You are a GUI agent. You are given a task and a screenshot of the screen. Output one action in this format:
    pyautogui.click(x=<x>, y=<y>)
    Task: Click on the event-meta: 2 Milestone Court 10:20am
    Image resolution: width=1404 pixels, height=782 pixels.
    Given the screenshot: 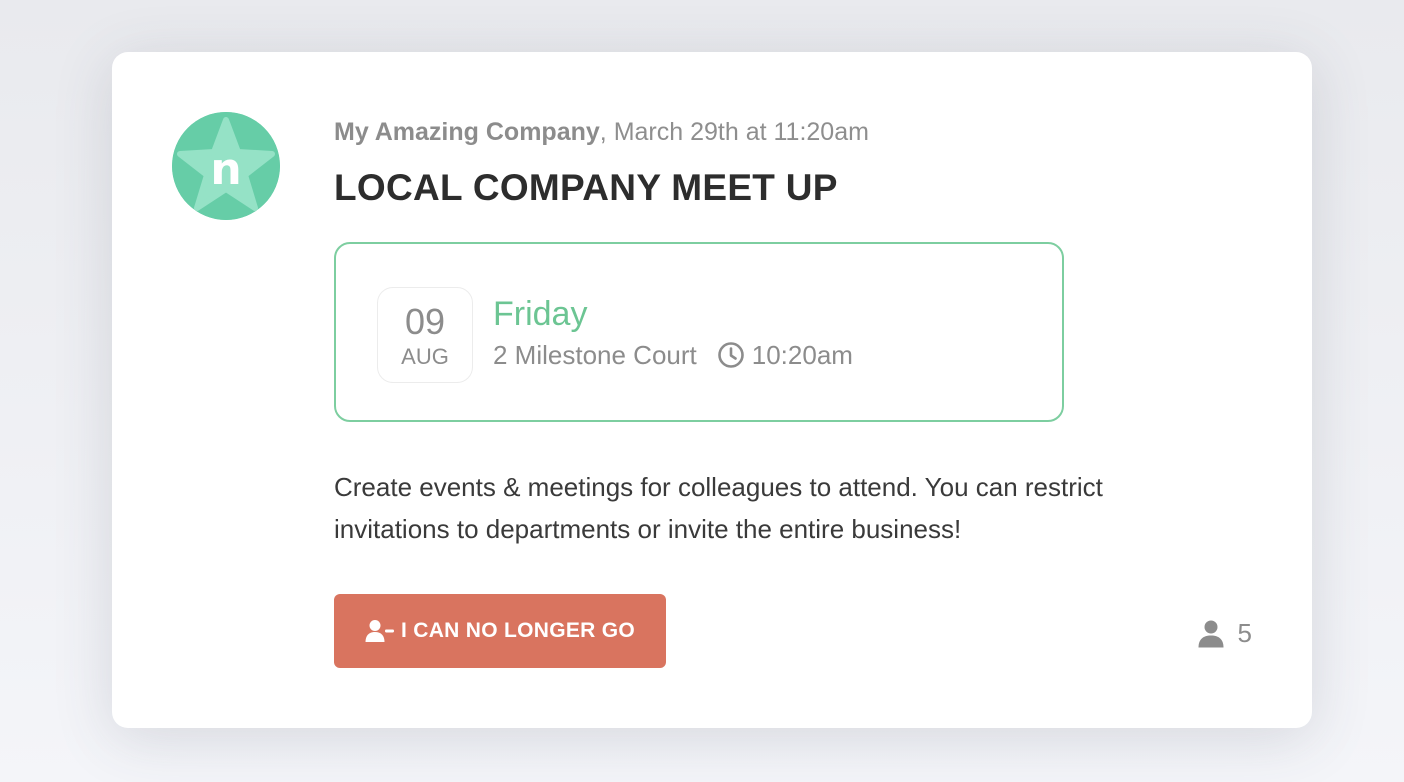 What is the action you would take?
    pyautogui.click(x=673, y=355)
    